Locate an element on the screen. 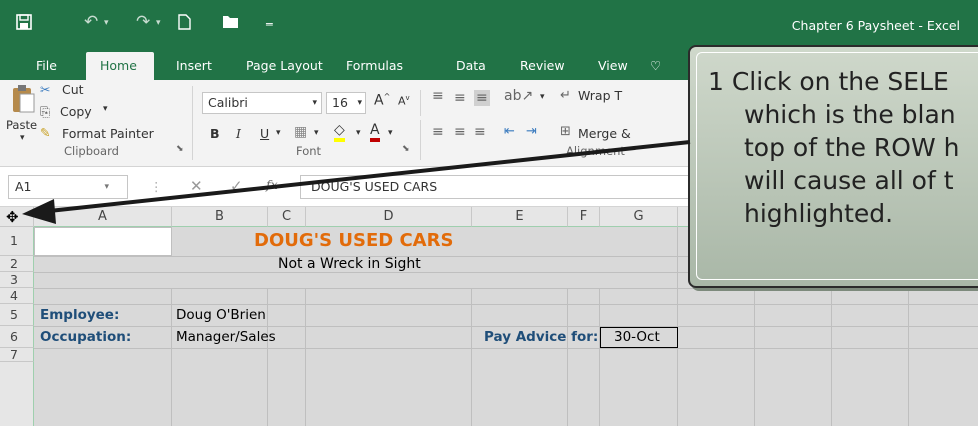 The image size is (978, 426). tab-view: View is located at coordinates (613, 66).